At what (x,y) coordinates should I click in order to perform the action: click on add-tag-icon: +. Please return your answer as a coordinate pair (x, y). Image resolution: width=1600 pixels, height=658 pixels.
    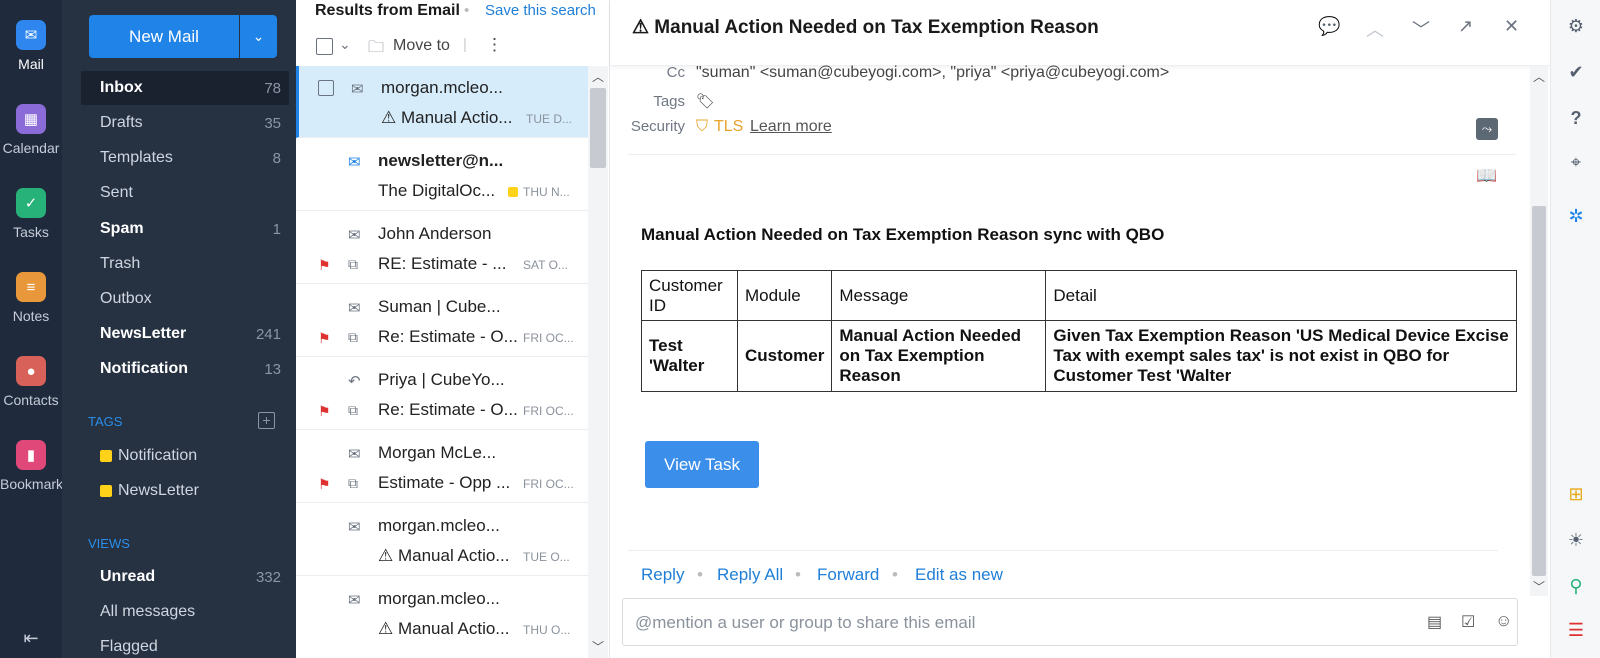
    Looking at the image, I should click on (266, 420).